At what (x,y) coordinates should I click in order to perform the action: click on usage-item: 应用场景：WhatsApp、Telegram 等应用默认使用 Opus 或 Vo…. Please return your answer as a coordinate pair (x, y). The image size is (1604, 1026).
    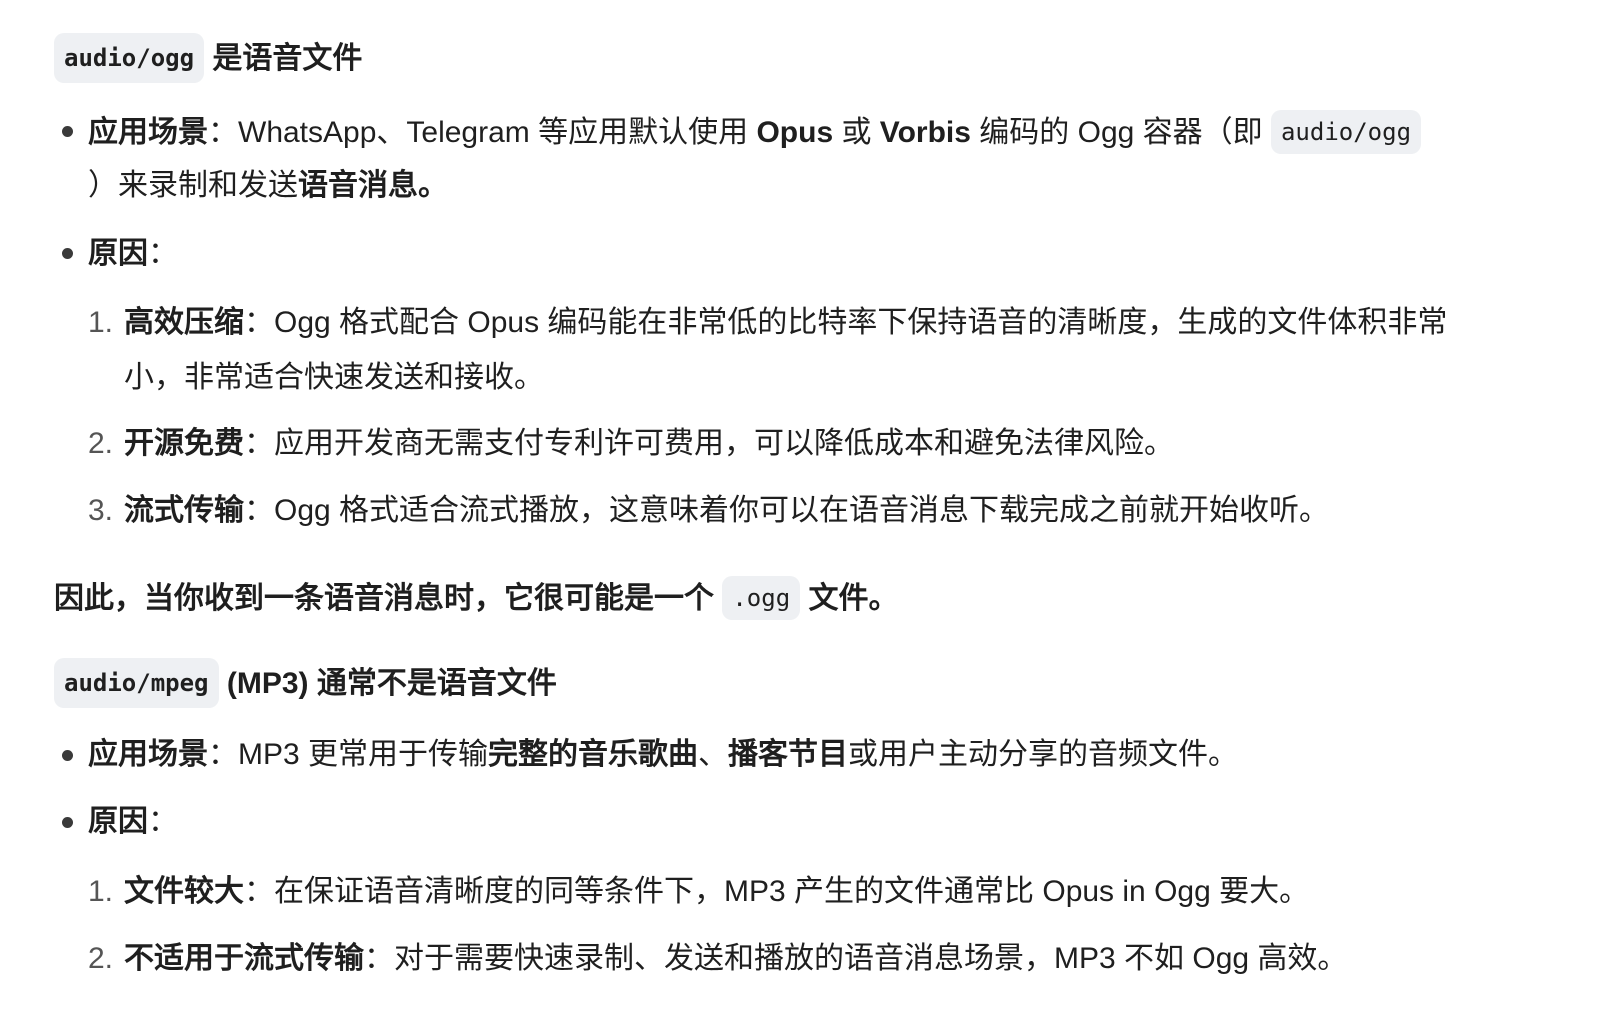
    Looking at the image, I should click on (755, 132).